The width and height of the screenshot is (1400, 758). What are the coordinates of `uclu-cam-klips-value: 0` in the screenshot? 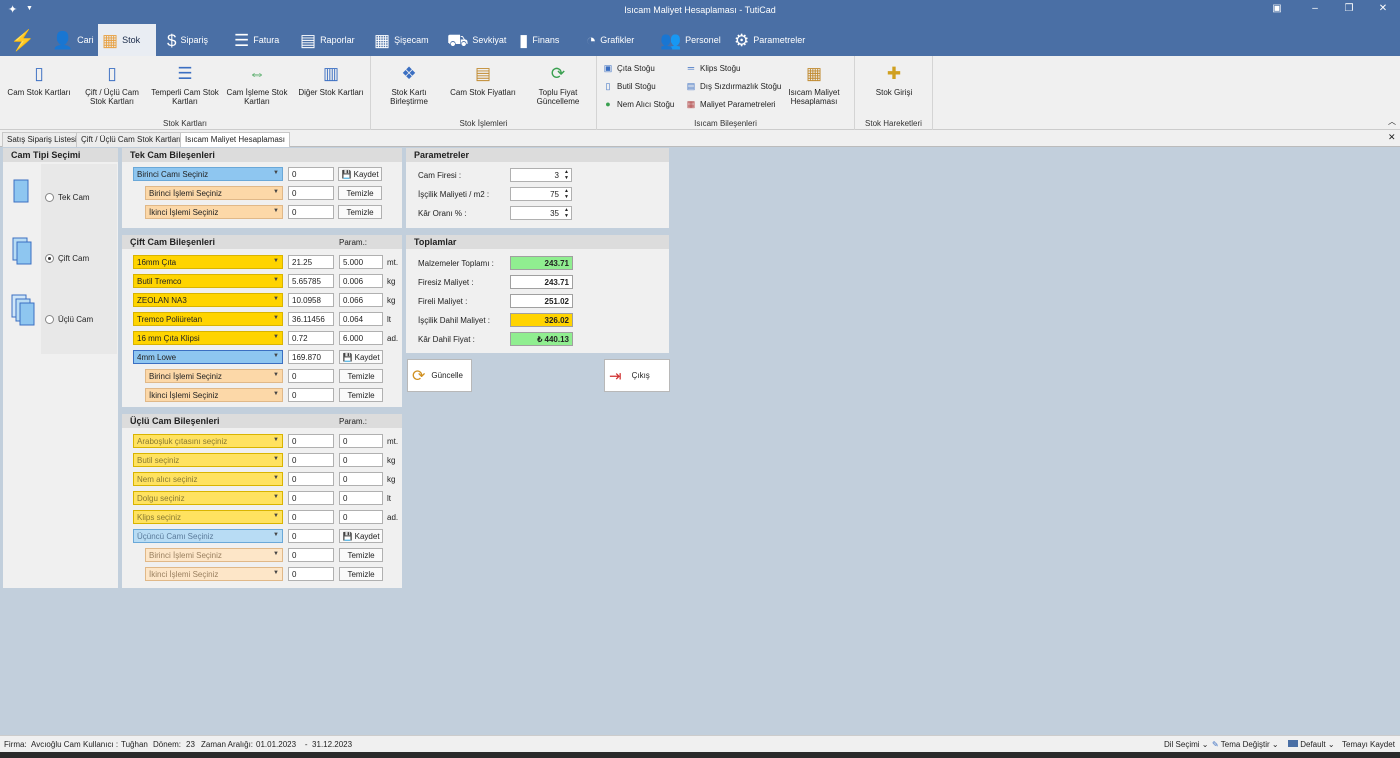 It's located at (311, 517).